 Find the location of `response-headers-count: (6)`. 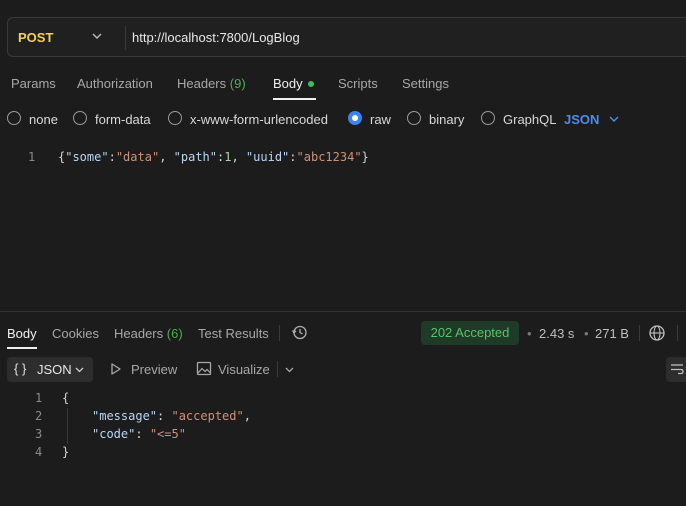

response-headers-count: (6) is located at coordinates (174, 333).